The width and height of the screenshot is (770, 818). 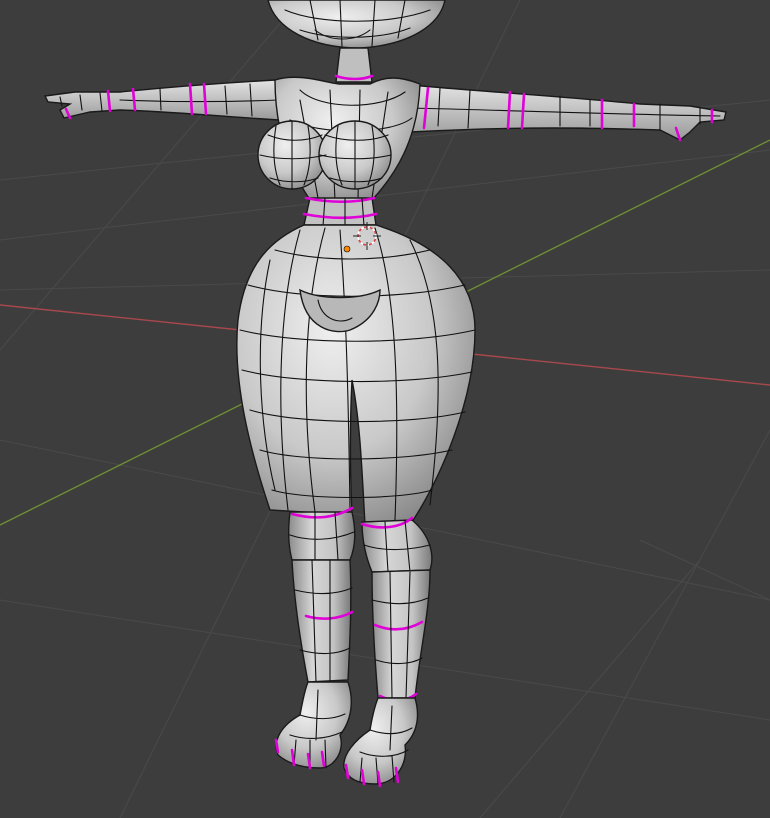 I want to click on hips, so click(x=356, y=375).